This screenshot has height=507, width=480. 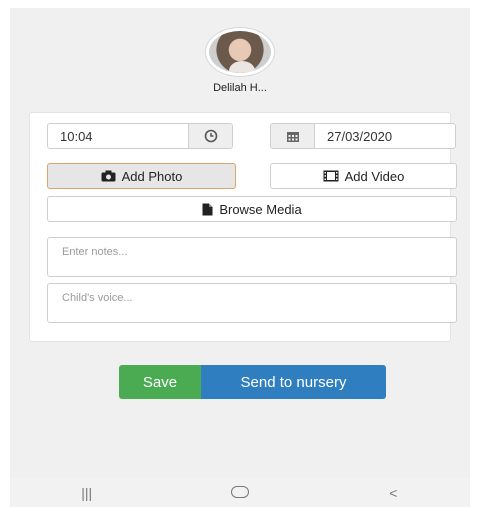 What do you see at coordinates (108, 176) in the screenshot?
I see `camera-icon` at bounding box center [108, 176].